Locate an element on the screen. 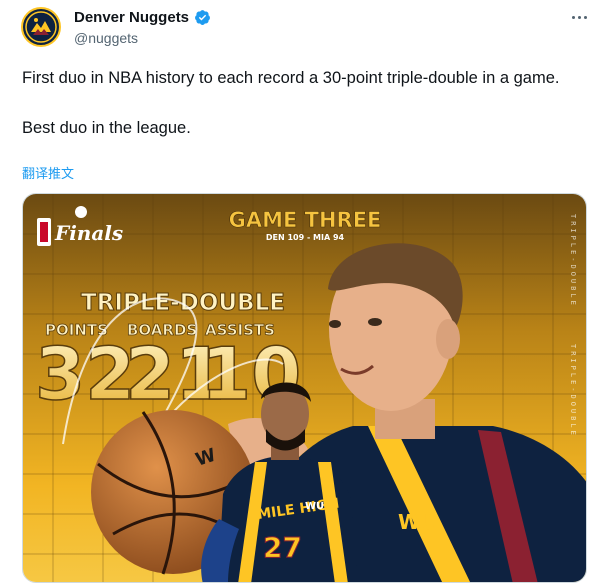 This screenshot has width=598, height=583. display-name: Denver Nuggets is located at coordinates (131, 17).